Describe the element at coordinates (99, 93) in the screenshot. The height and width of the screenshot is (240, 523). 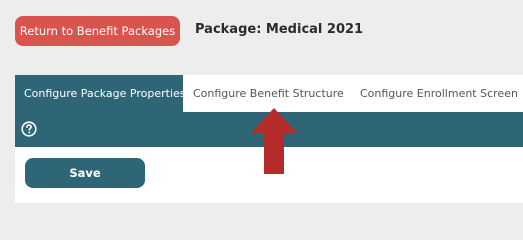
I see `tab-configure-package-properties: Configure Package Properties` at that location.